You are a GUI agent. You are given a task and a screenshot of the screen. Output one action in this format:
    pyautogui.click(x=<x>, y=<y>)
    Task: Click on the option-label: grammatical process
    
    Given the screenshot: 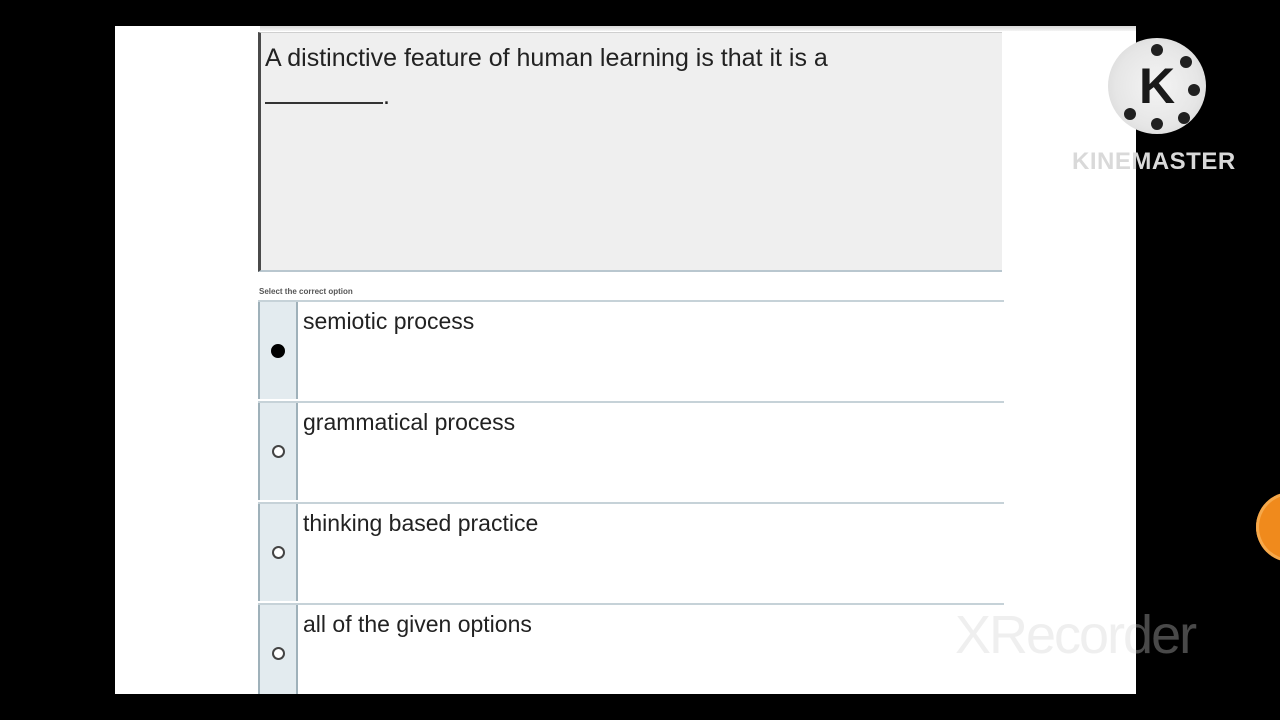 What is the action you would take?
    pyautogui.click(x=651, y=451)
    